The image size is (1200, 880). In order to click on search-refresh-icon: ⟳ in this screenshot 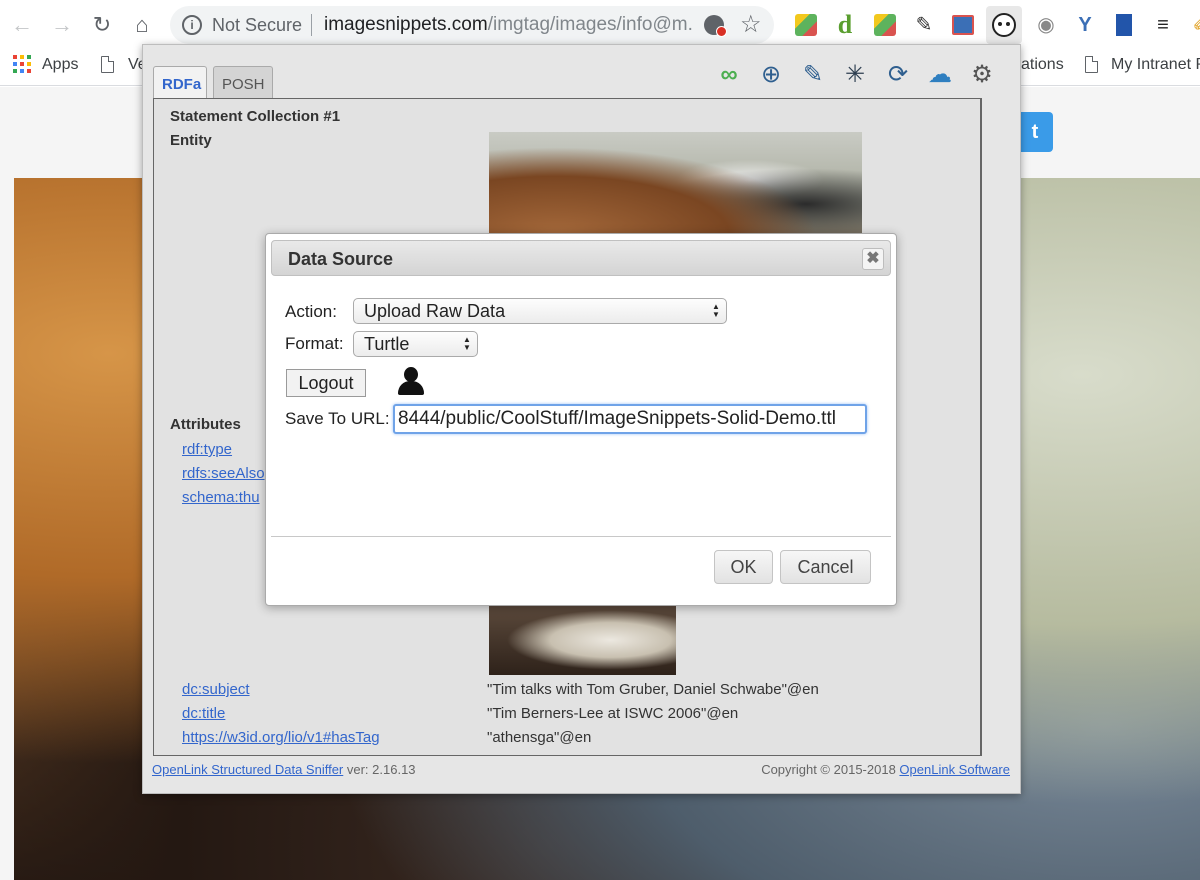, I will do `click(898, 75)`.